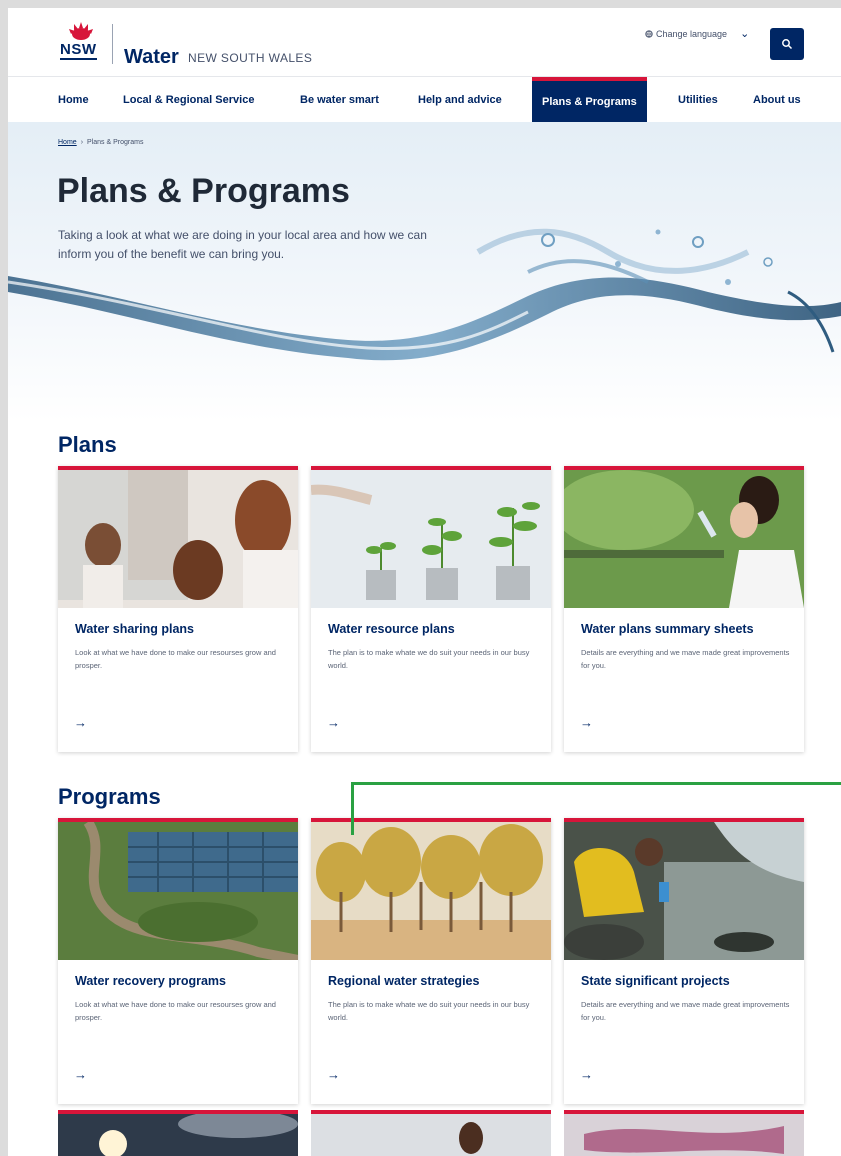 The height and width of the screenshot is (1156, 841). What do you see at coordinates (339, 100) in the screenshot?
I see `nav-be-water-smart: Be water smart` at bounding box center [339, 100].